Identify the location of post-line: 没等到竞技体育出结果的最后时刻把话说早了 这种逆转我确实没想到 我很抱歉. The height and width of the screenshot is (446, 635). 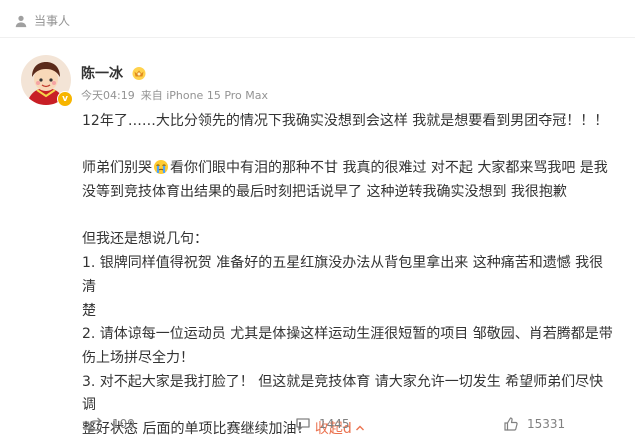
(324, 192).